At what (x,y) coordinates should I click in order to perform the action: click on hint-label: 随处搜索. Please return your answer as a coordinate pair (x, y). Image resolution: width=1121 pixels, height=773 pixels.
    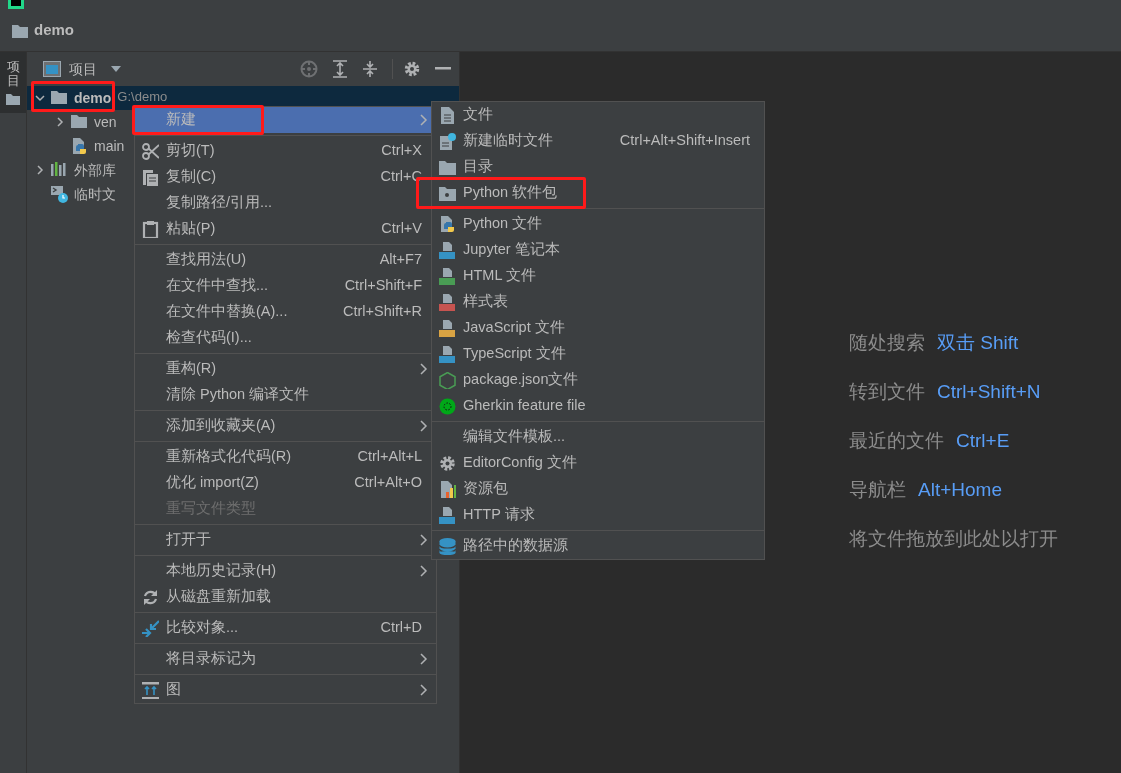
    Looking at the image, I should click on (887, 343).